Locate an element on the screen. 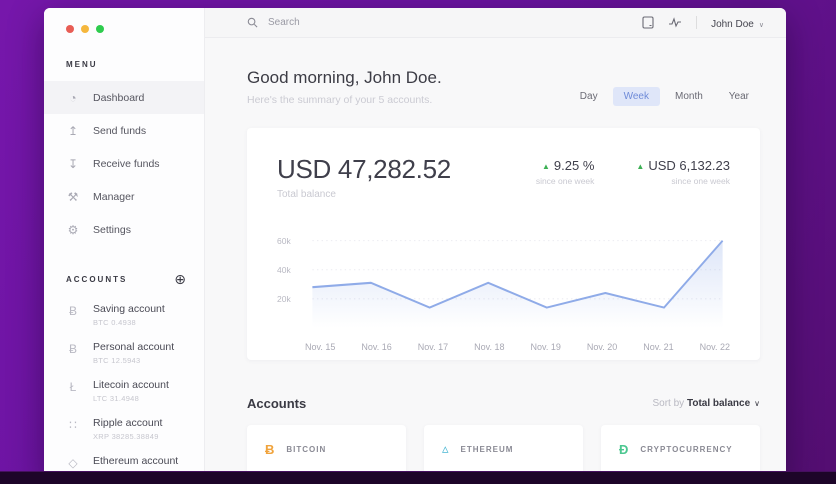  sidebar-item-label: Receive funds is located at coordinates (126, 163).